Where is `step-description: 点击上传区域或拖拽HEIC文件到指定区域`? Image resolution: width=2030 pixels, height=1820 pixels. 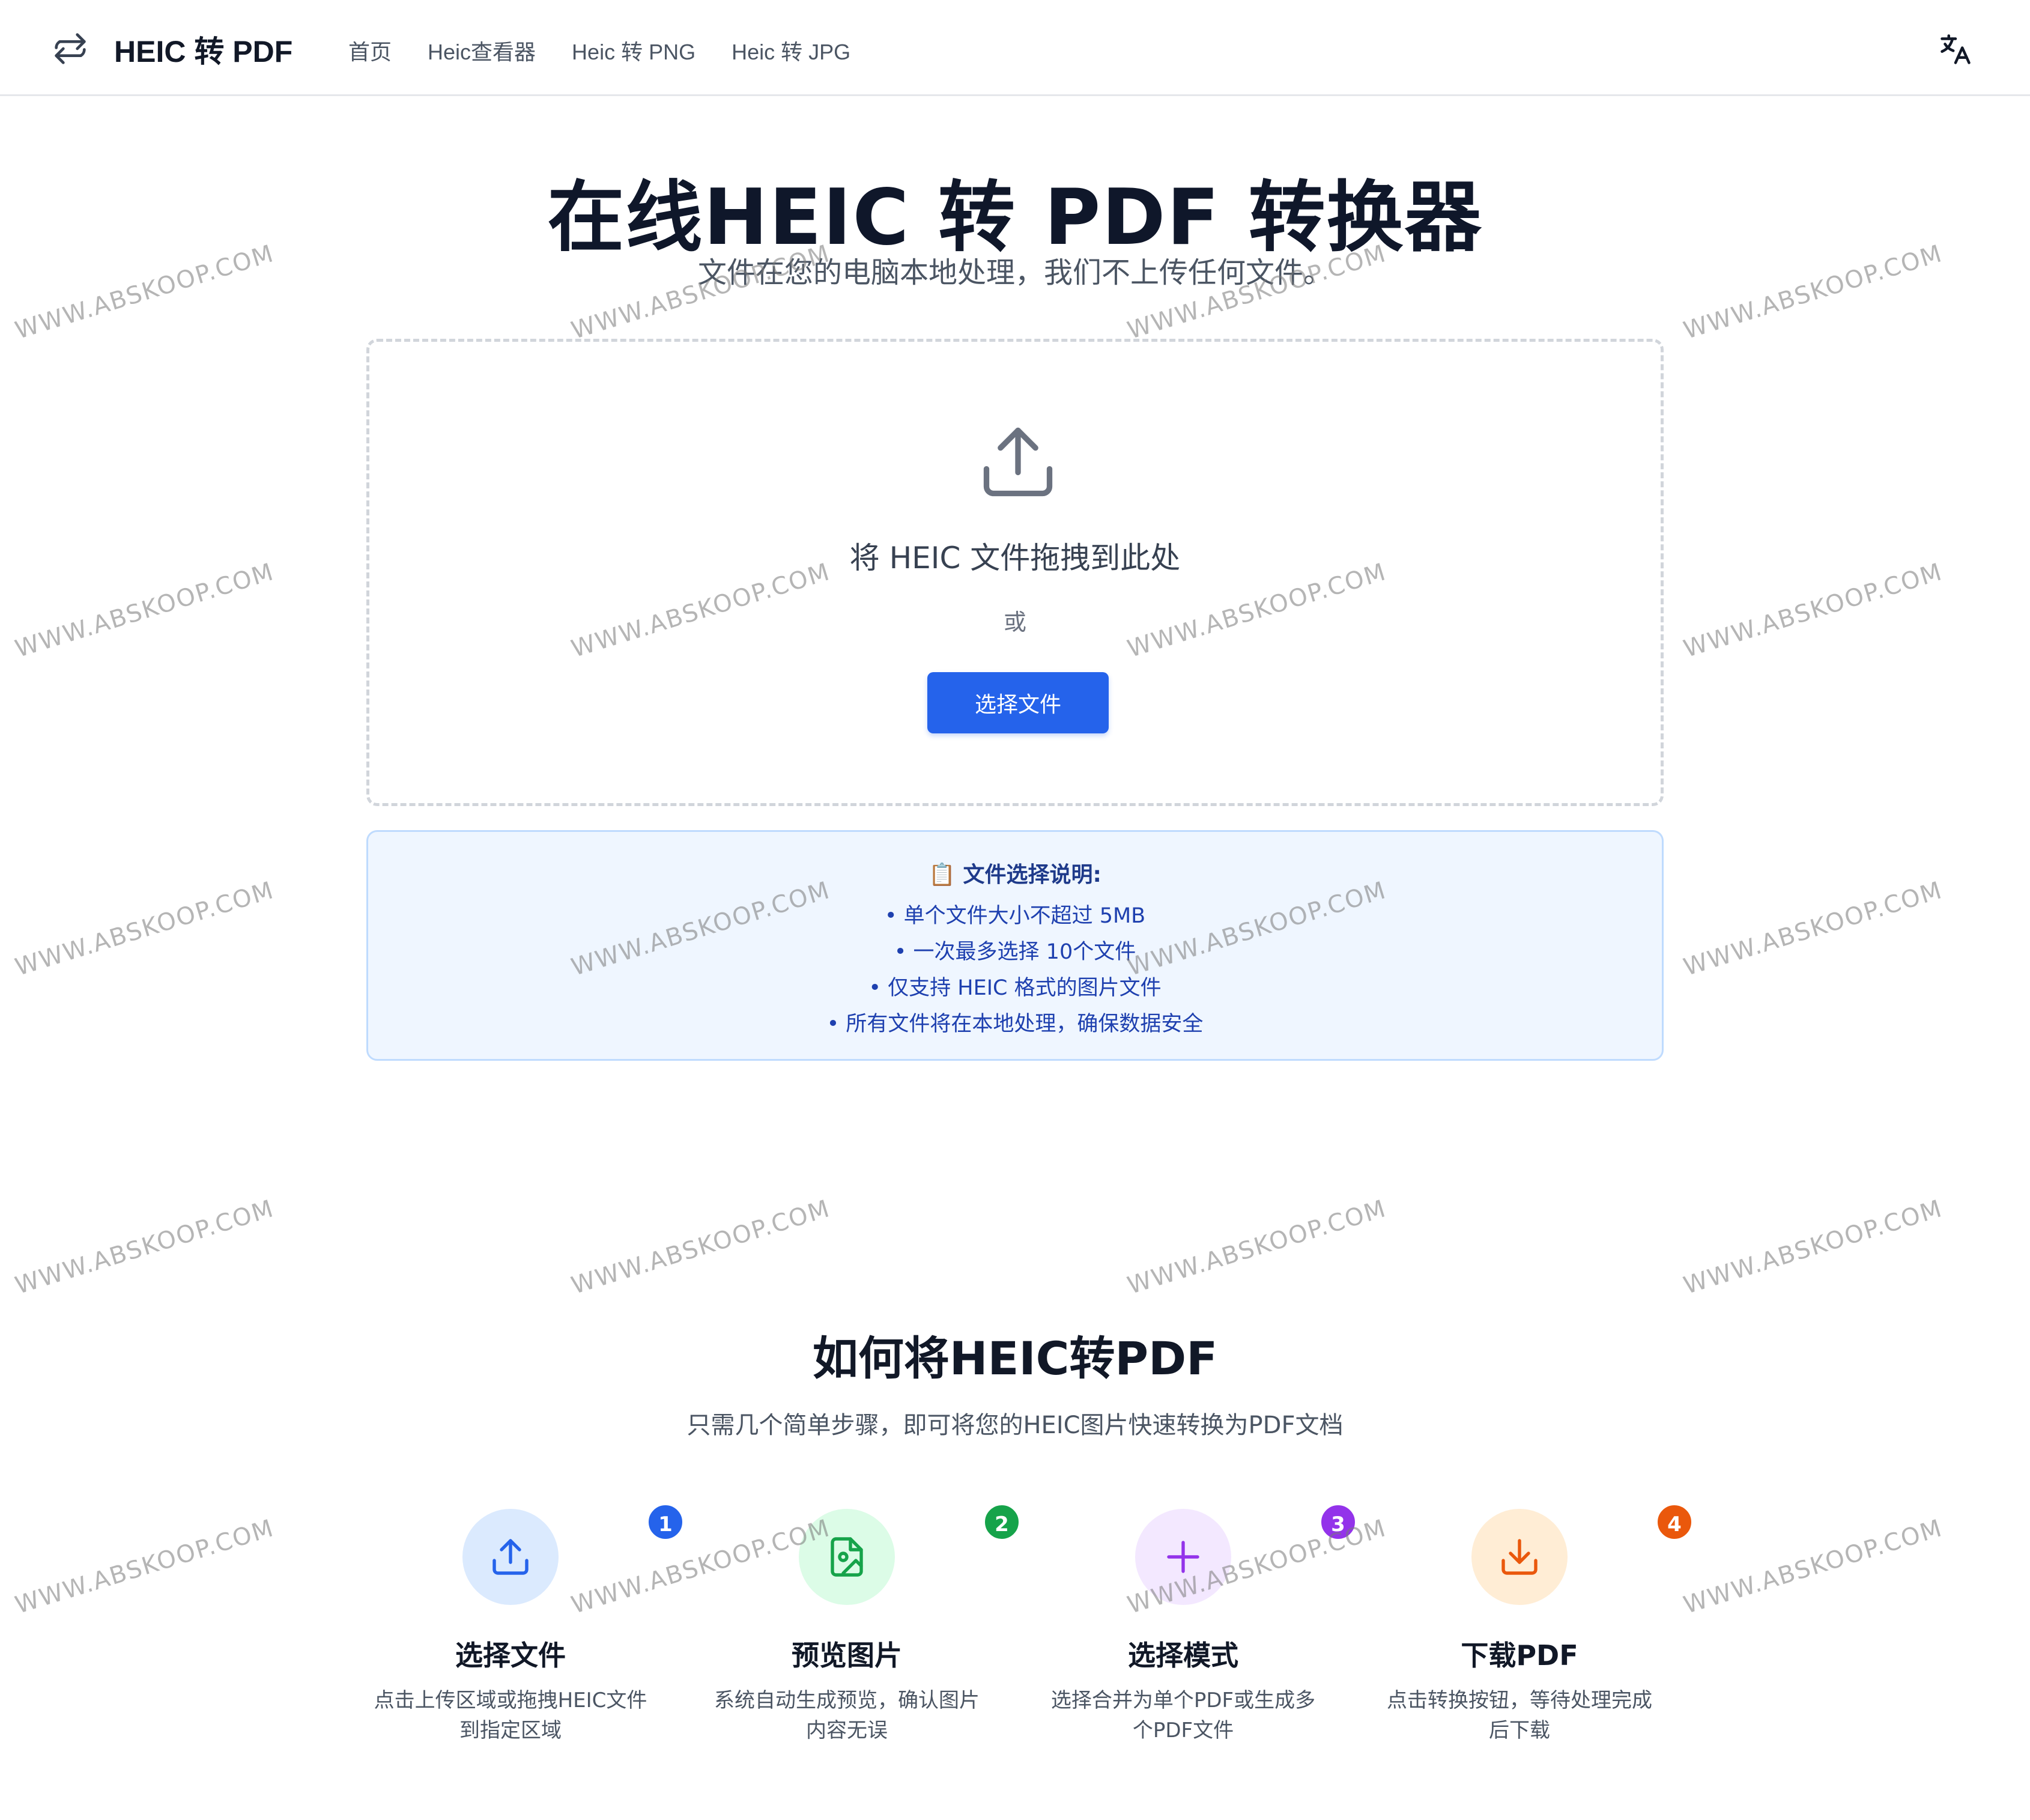 step-description: 点击上传区域或拖拽HEIC文件到指定区域 is located at coordinates (510, 1716).